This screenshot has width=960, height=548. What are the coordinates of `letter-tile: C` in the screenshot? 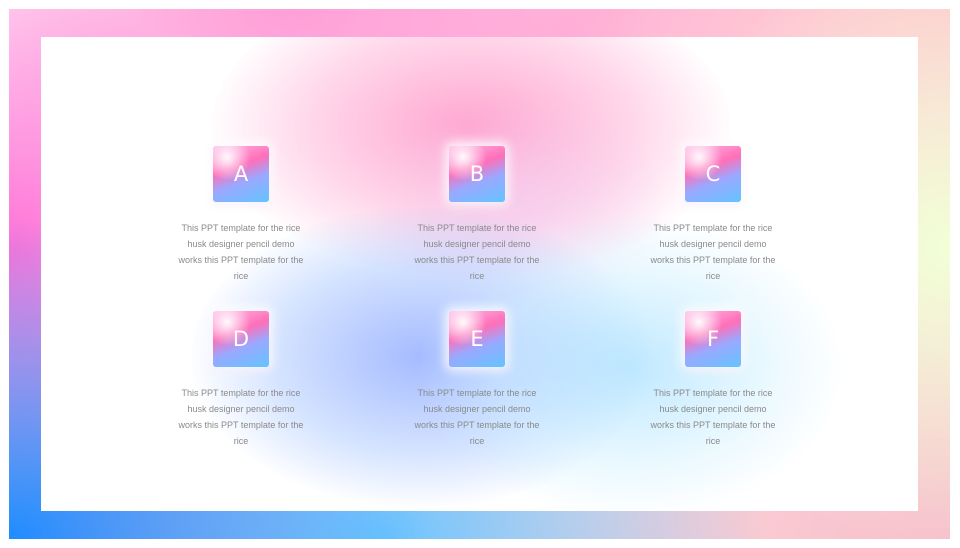 It's located at (713, 174).